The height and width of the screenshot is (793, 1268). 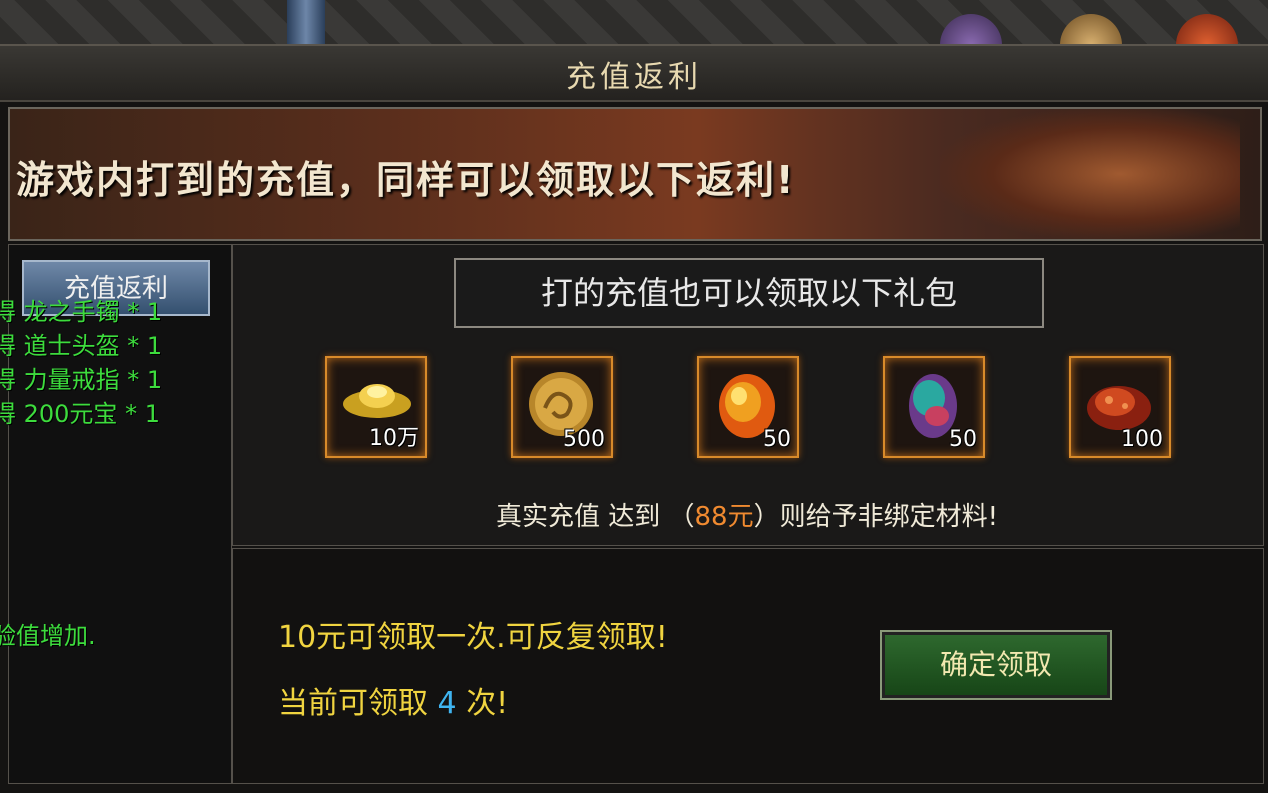 What do you see at coordinates (996, 665) in the screenshot?
I see `confirm-claim-button: 确定领取` at bounding box center [996, 665].